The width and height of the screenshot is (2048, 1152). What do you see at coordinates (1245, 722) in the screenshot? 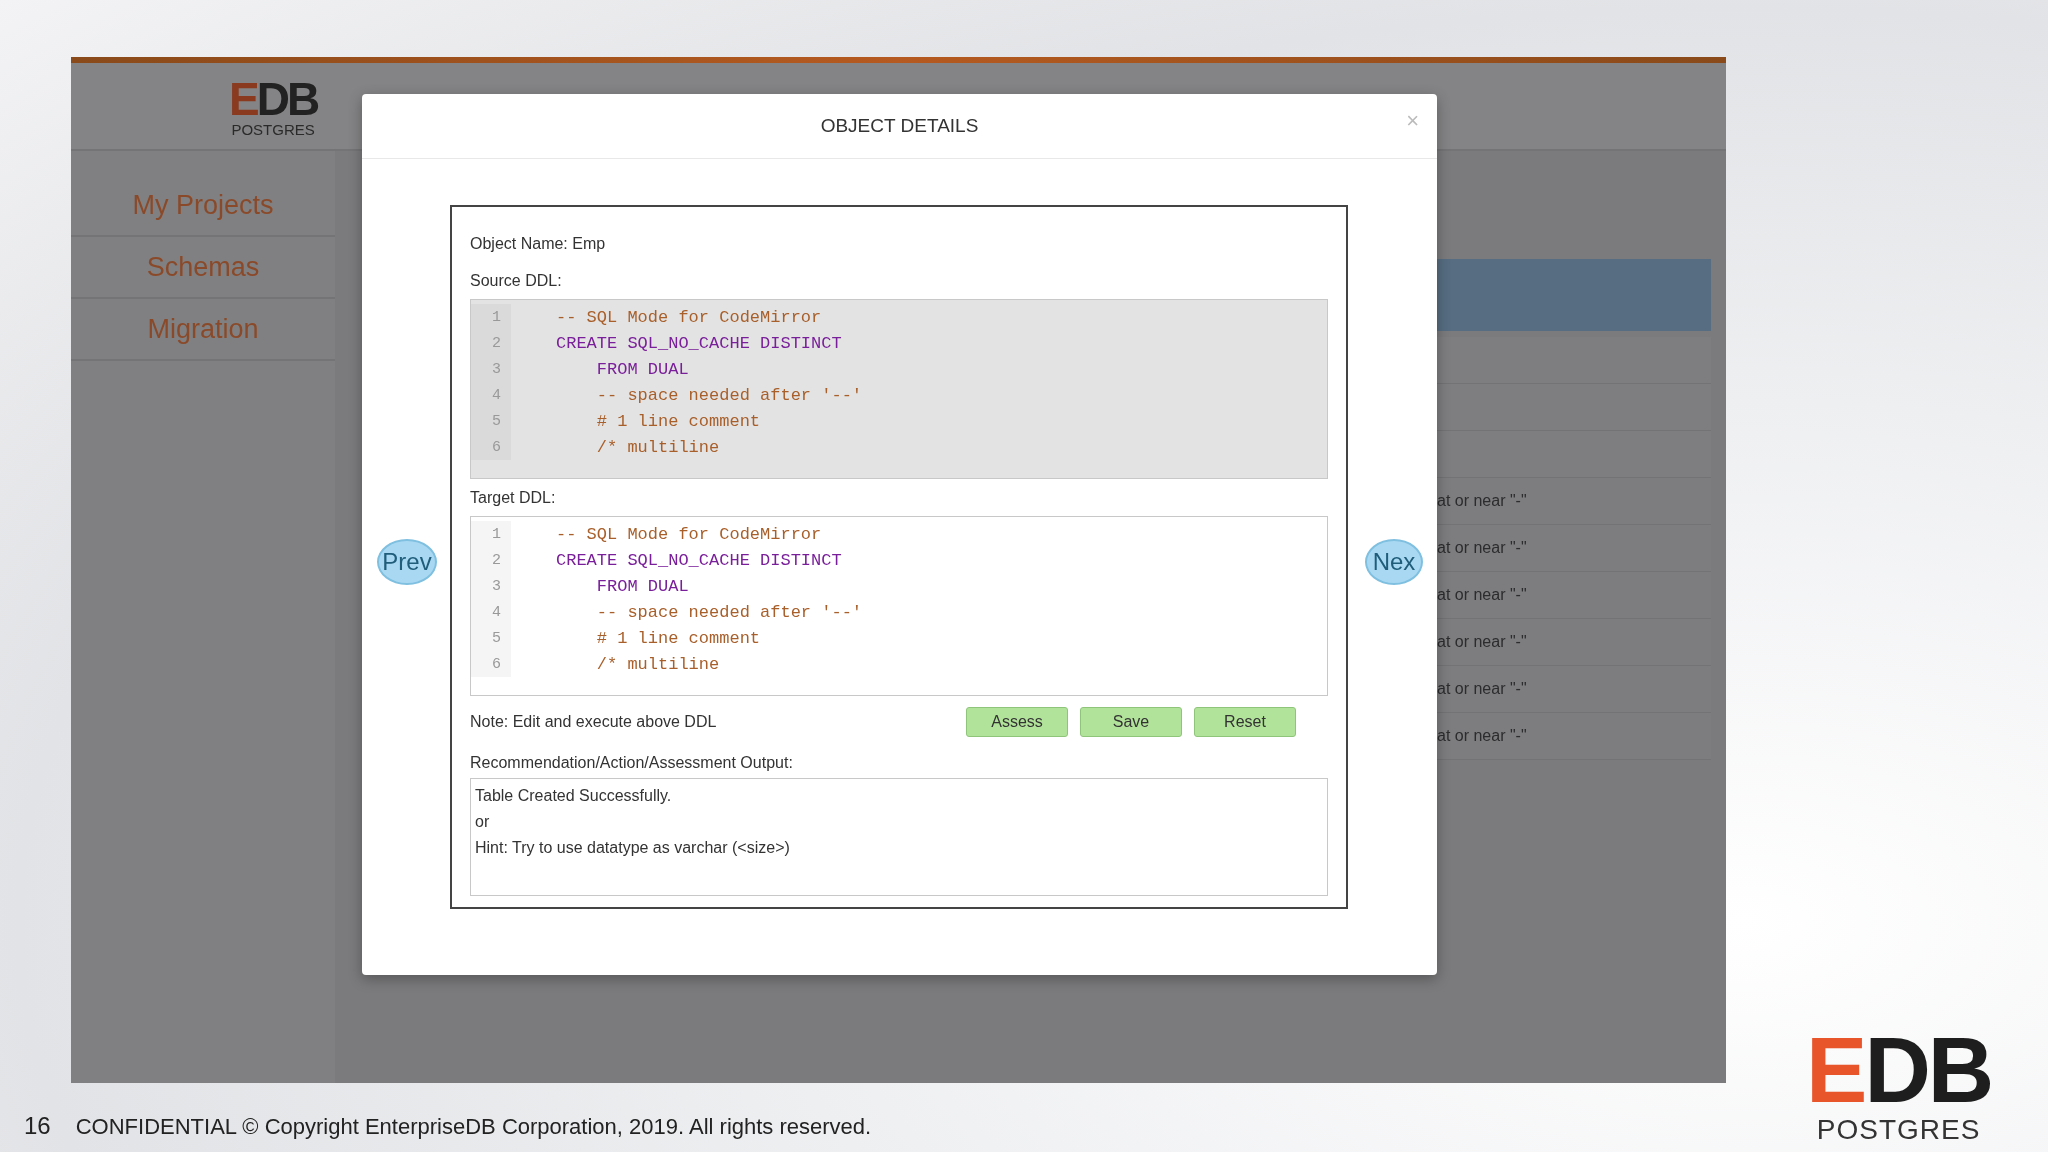
I see `action-button: Reset` at bounding box center [1245, 722].